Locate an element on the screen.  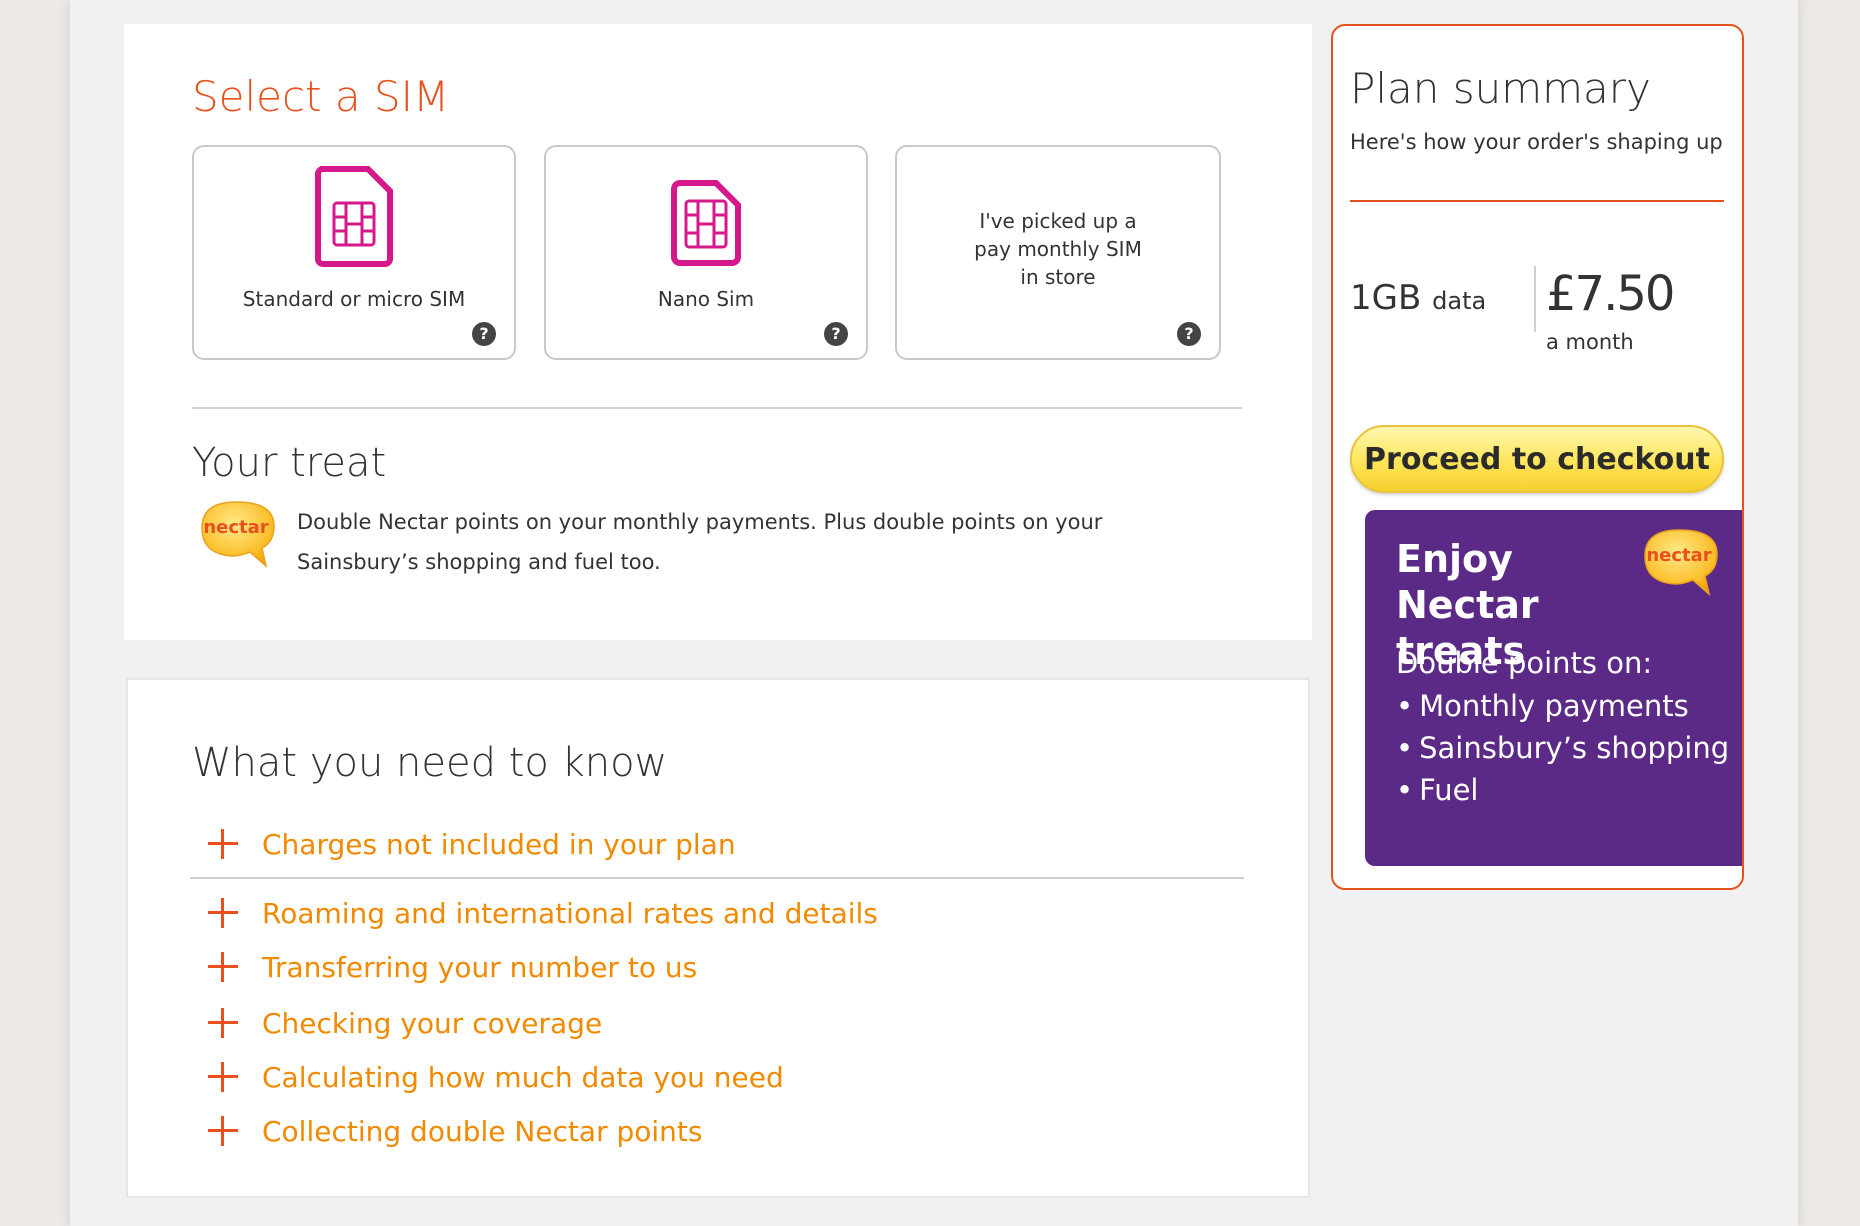
plan-data-amount: 1GB is located at coordinates (1386, 298).